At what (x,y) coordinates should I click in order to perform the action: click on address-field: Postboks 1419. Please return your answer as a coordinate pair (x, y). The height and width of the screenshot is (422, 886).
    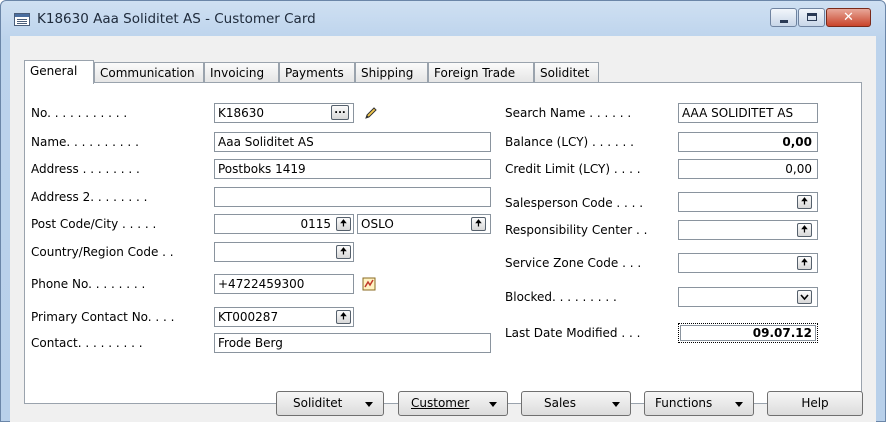
    Looking at the image, I should click on (352, 169).